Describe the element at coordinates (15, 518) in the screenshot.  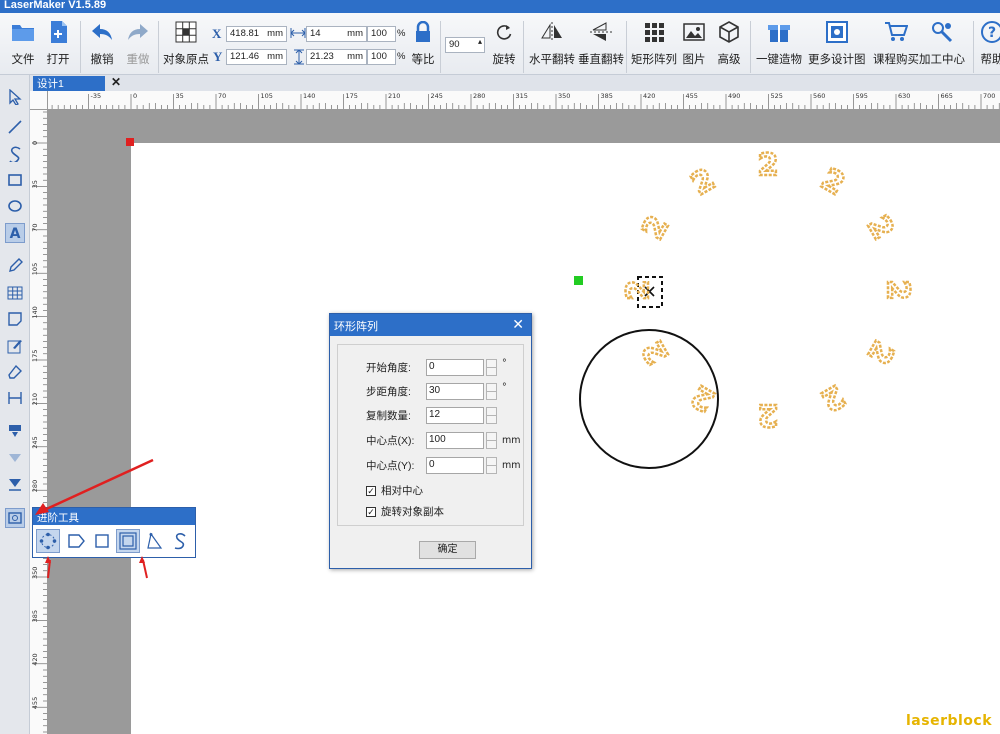
I see `advanced-tools-icon` at that location.